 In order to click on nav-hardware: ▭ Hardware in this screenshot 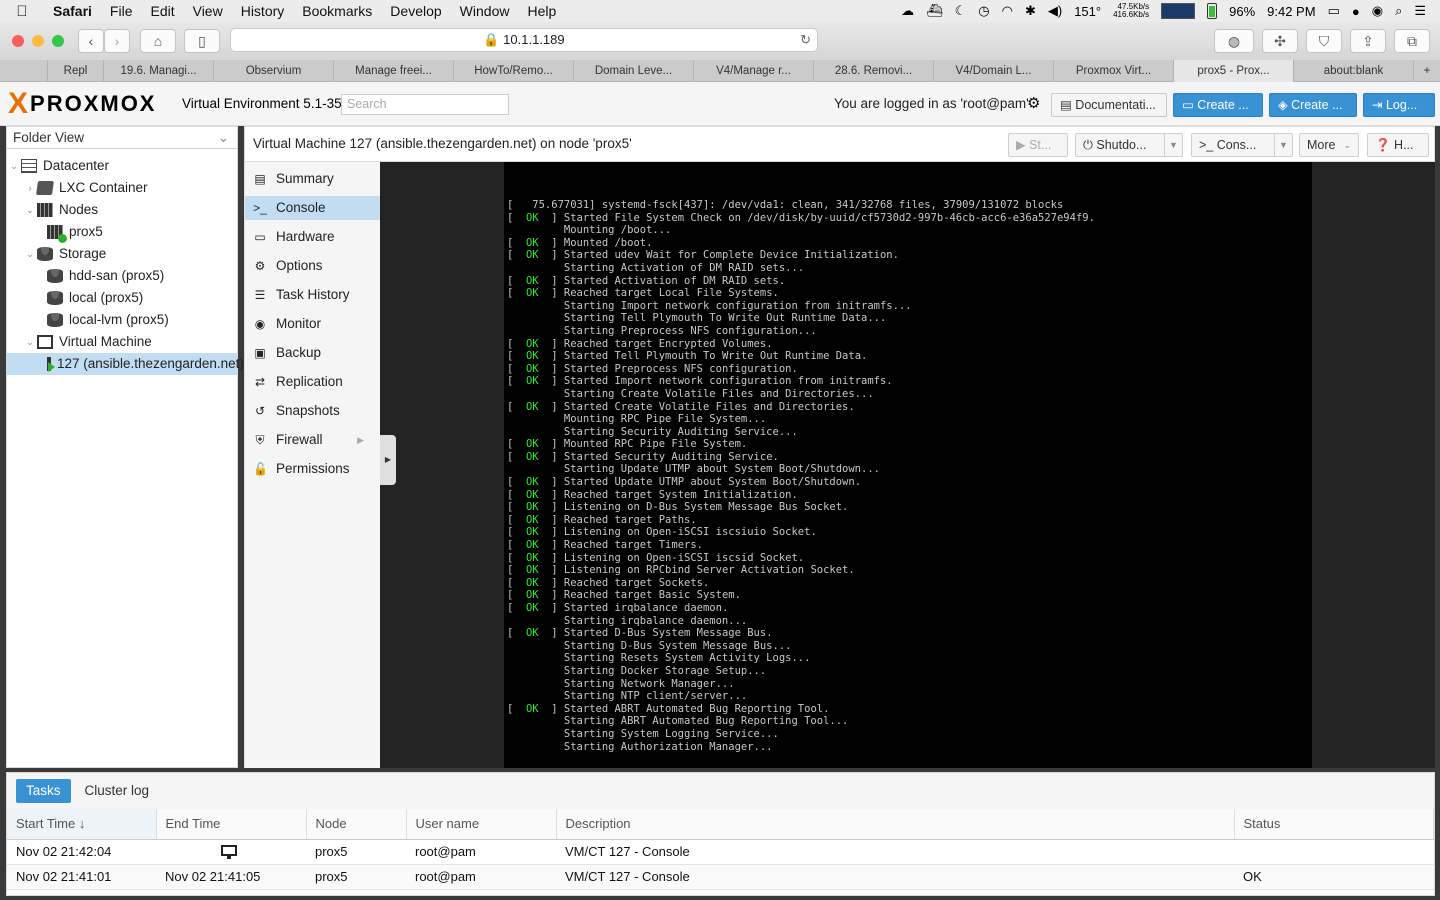, I will do `click(312, 237)`.